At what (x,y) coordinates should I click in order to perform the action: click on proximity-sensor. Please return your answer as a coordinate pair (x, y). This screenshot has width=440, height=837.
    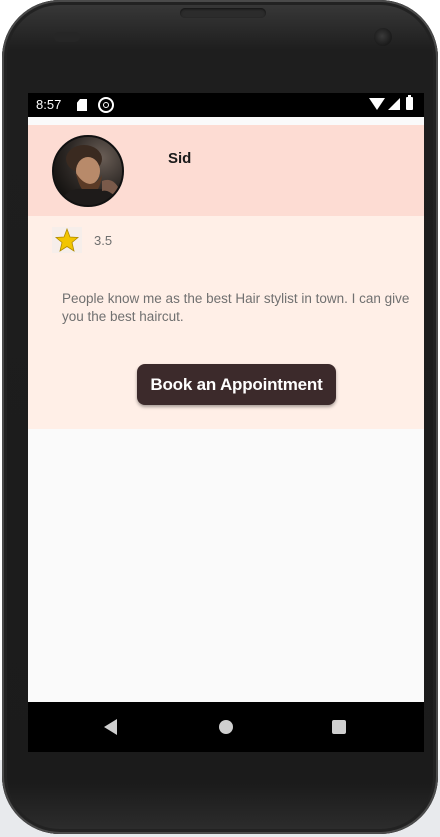
    Looking at the image, I should click on (67, 37).